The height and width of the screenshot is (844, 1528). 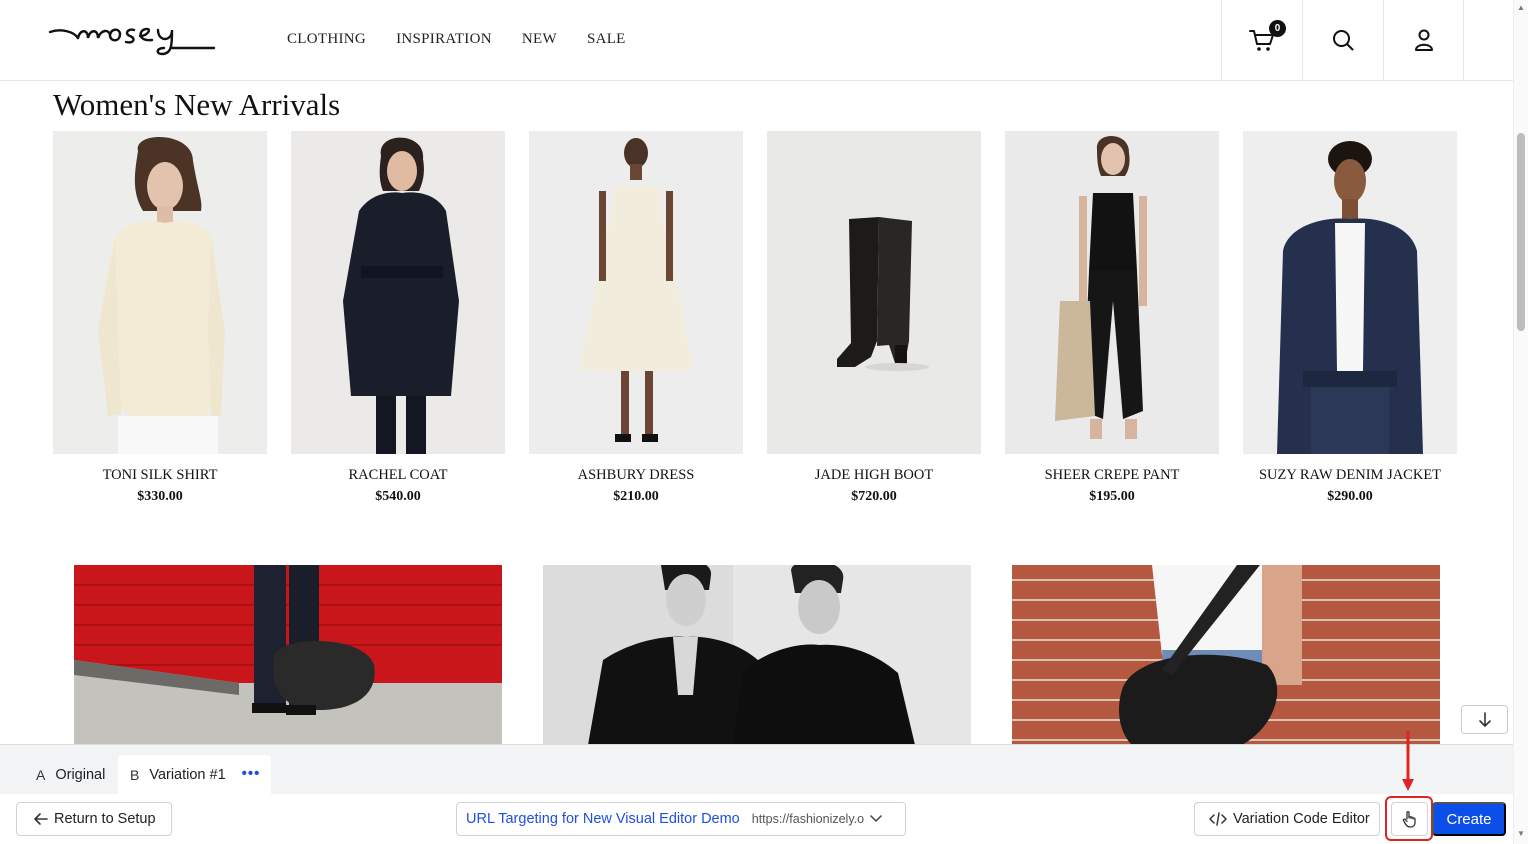 I want to click on tab-letter: B, so click(x=135, y=775).